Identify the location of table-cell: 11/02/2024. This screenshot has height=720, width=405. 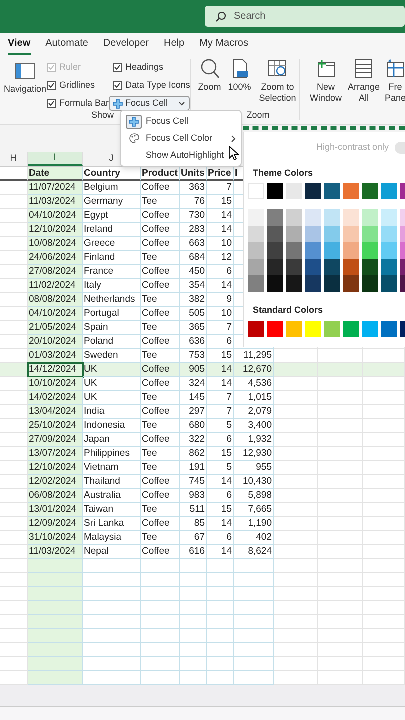
(55, 286).